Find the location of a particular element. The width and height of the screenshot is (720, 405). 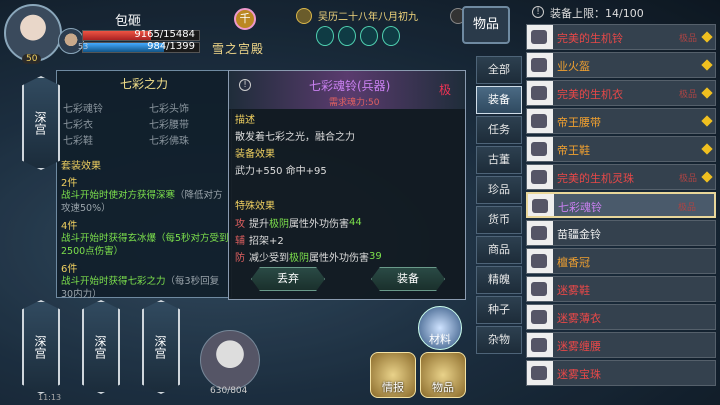

materials-button: 材料 is located at coordinates (440, 328).